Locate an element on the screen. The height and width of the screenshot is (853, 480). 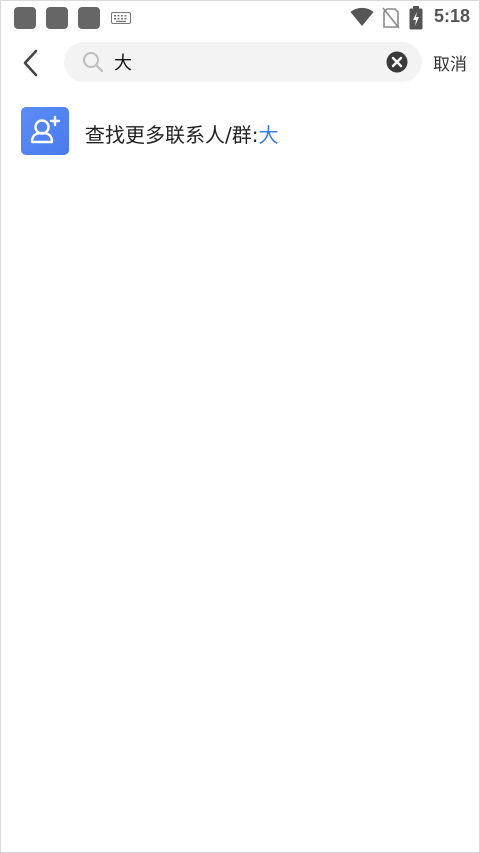
keyboard-icon is located at coordinates (121, 18).